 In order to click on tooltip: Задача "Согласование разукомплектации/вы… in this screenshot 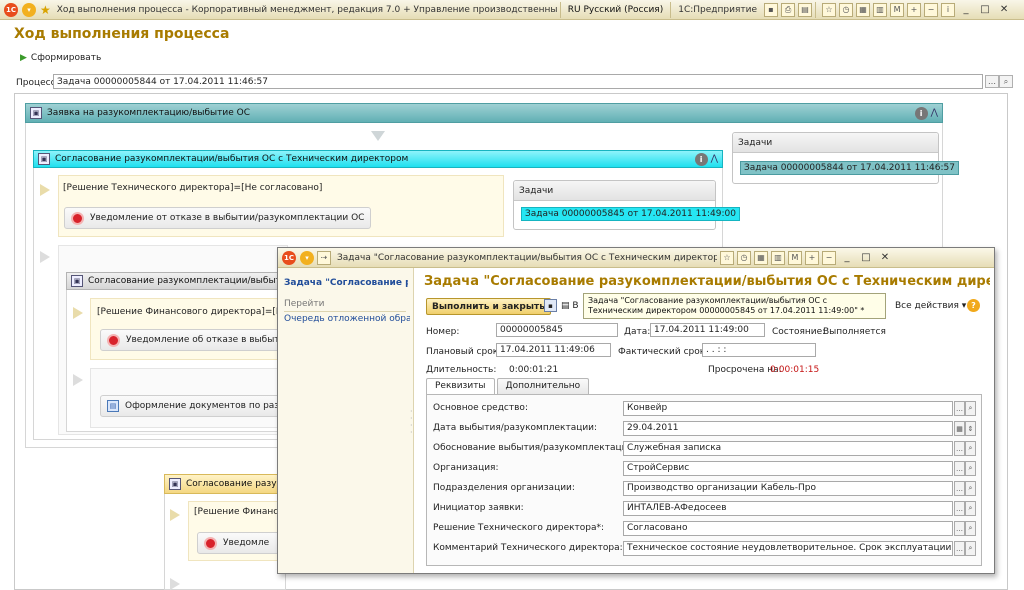, I will do `click(734, 306)`.